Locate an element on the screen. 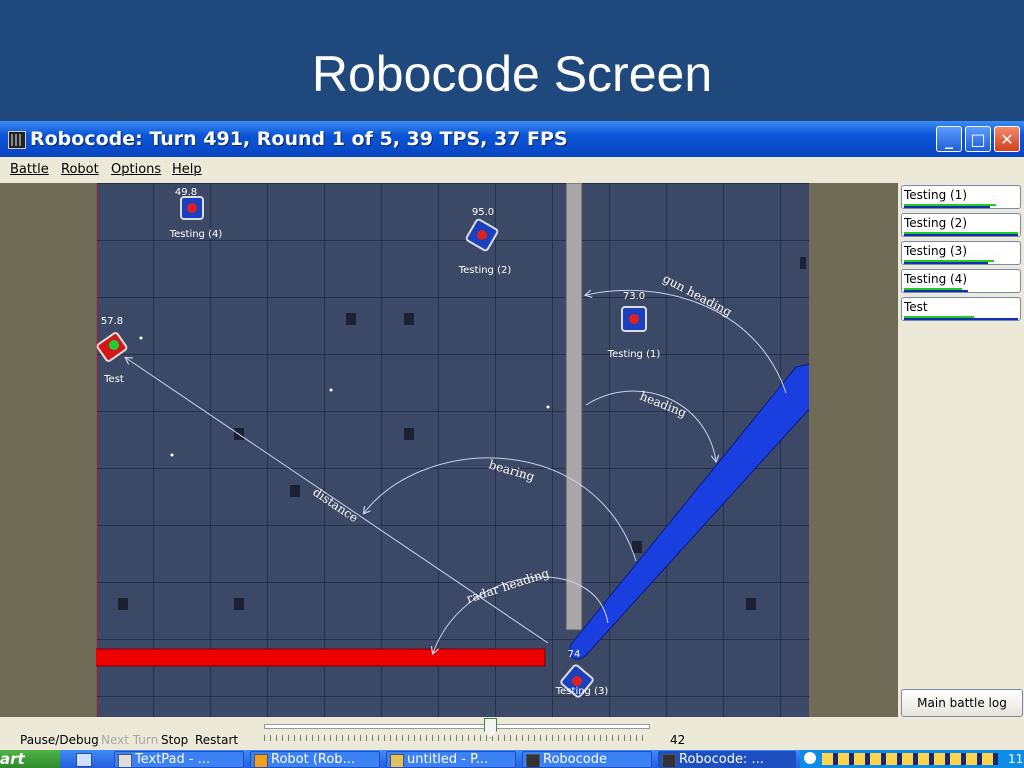  status-label: Testing (2) is located at coordinates (935, 223).